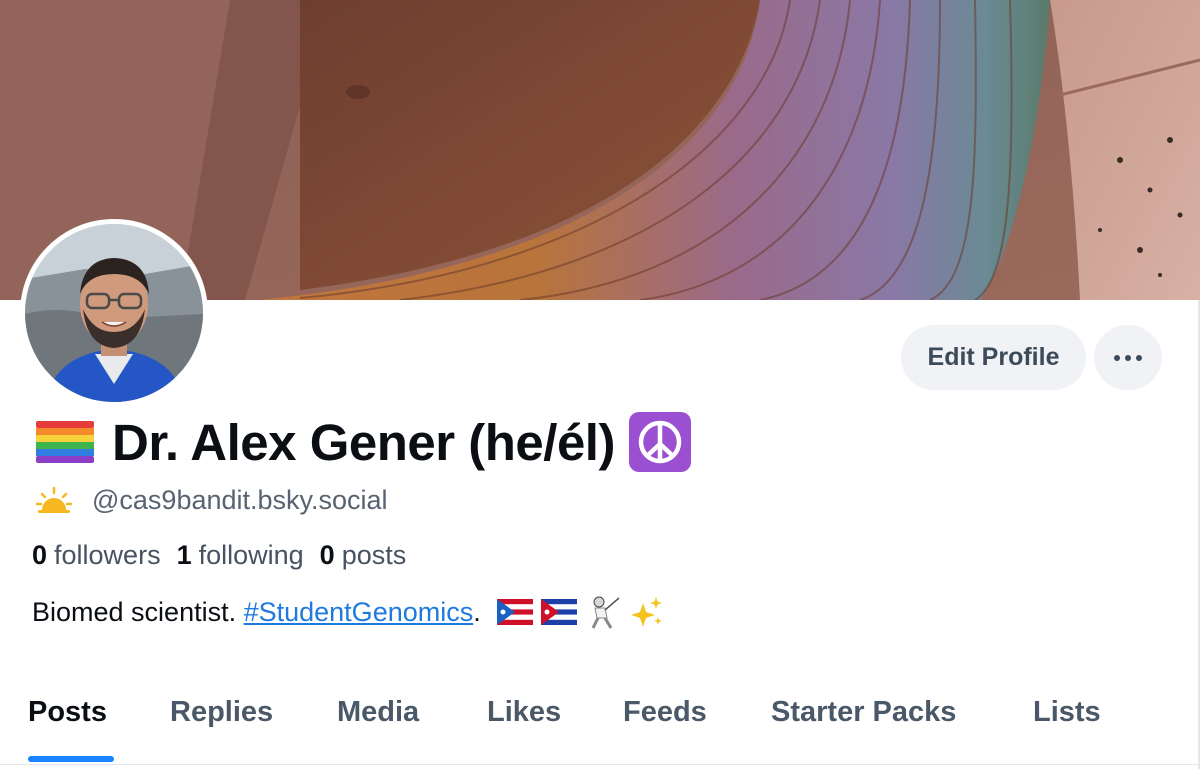  I want to click on tab-starter-packs: Starter Packs, so click(863, 712).